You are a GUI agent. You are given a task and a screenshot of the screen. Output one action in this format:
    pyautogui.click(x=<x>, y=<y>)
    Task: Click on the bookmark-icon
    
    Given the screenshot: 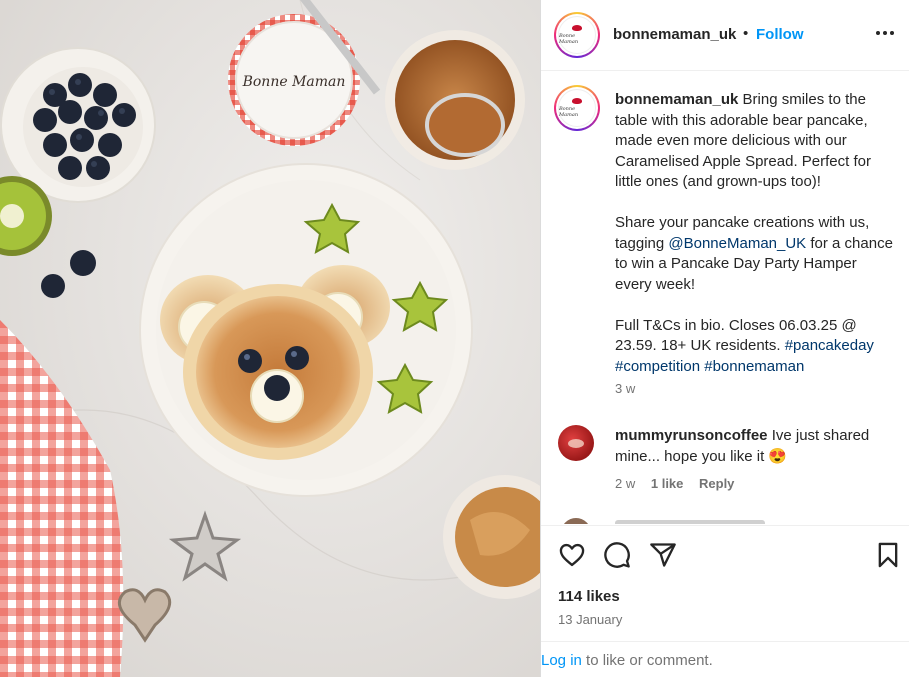 What is the action you would take?
    pyautogui.click(x=888, y=555)
    